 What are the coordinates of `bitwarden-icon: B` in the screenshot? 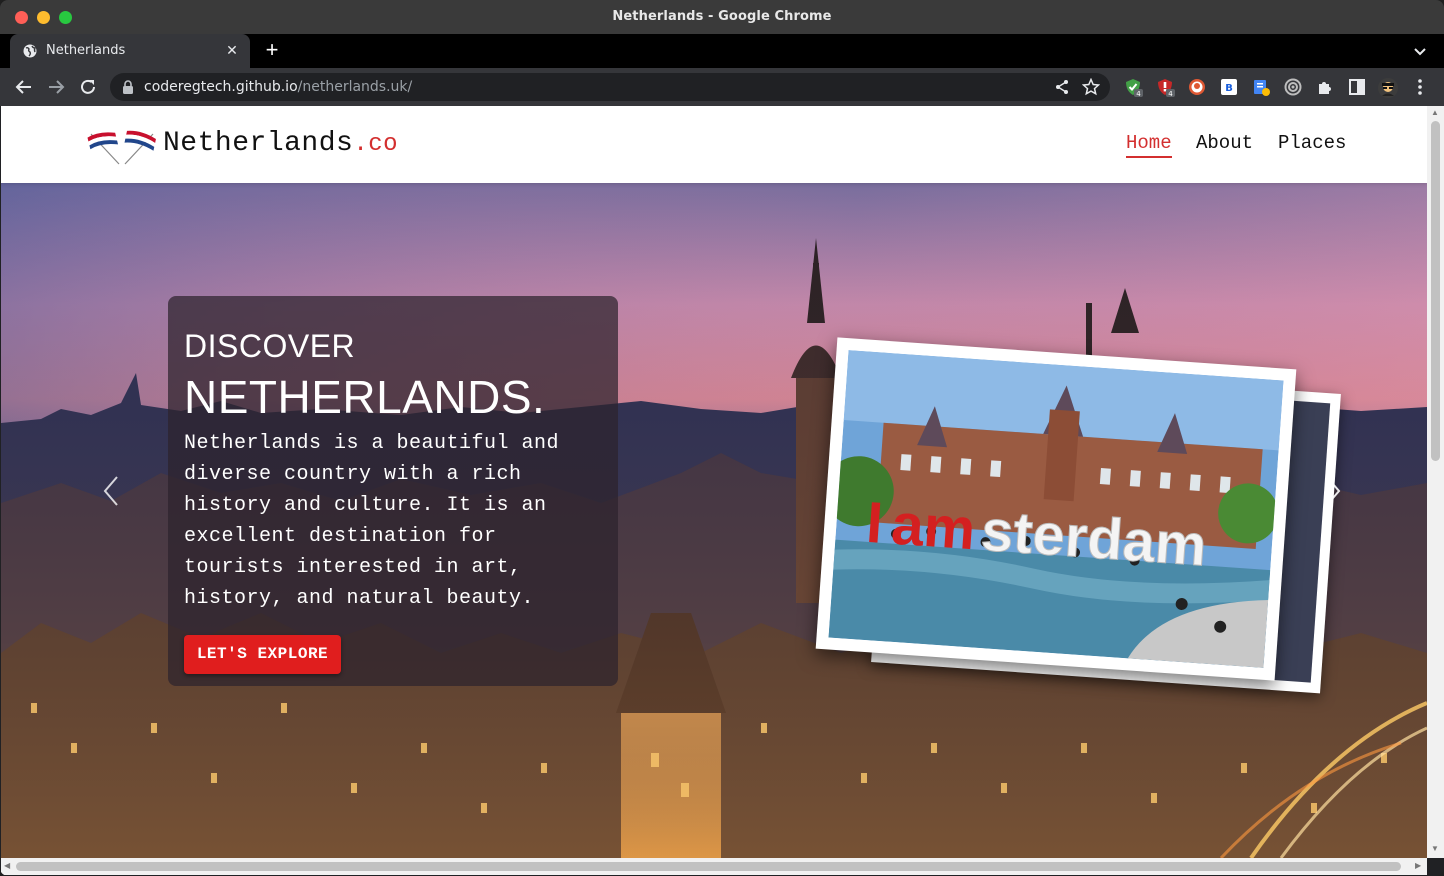 It's located at (1229, 87).